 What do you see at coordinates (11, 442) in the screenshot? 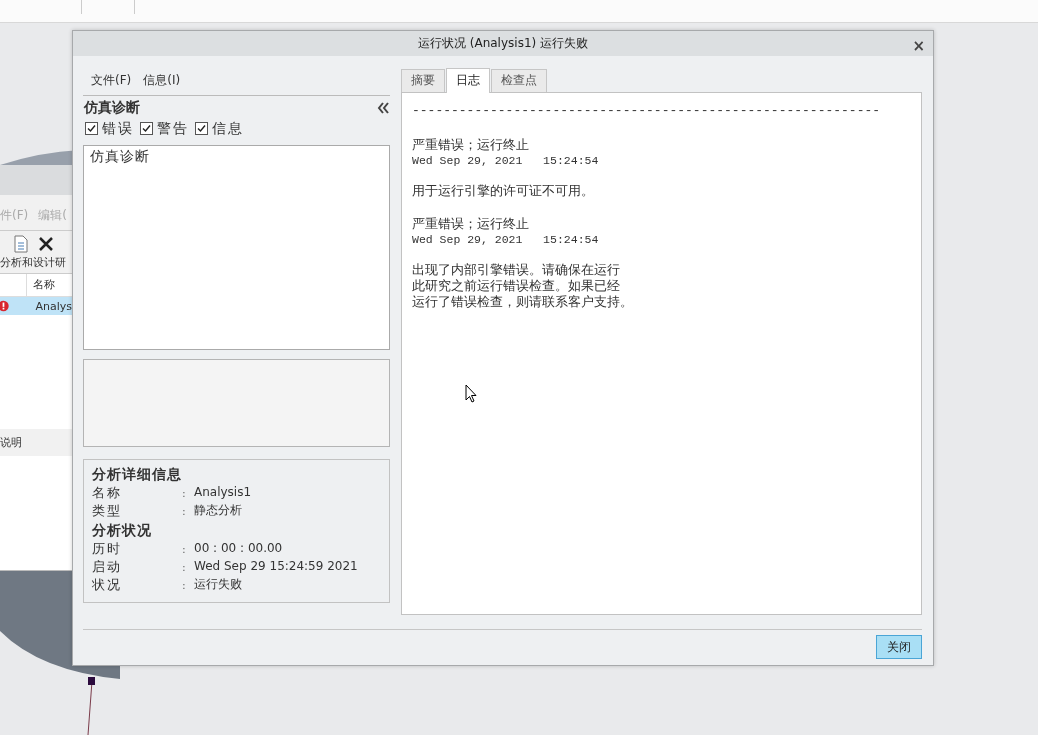
I see `section-label: 说明` at bounding box center [11, 442].